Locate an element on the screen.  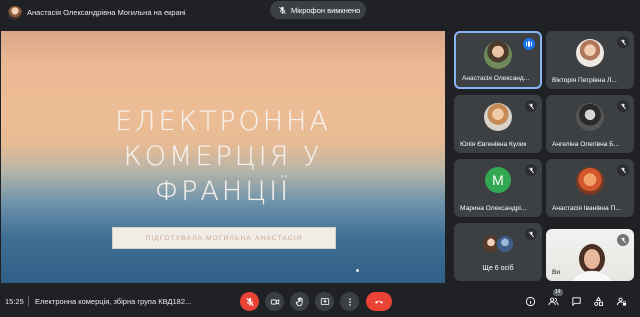
people-button is located at coordinates (553, 301).